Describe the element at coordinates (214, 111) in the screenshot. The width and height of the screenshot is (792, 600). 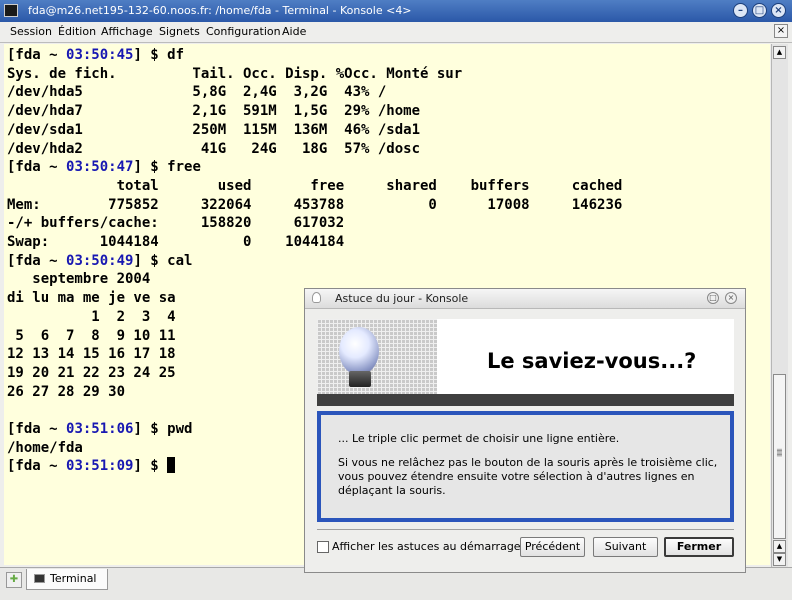
I see `terminal-line-text: /dev/hda7 2,1G 591M 1,5G 29% /home` at that location.